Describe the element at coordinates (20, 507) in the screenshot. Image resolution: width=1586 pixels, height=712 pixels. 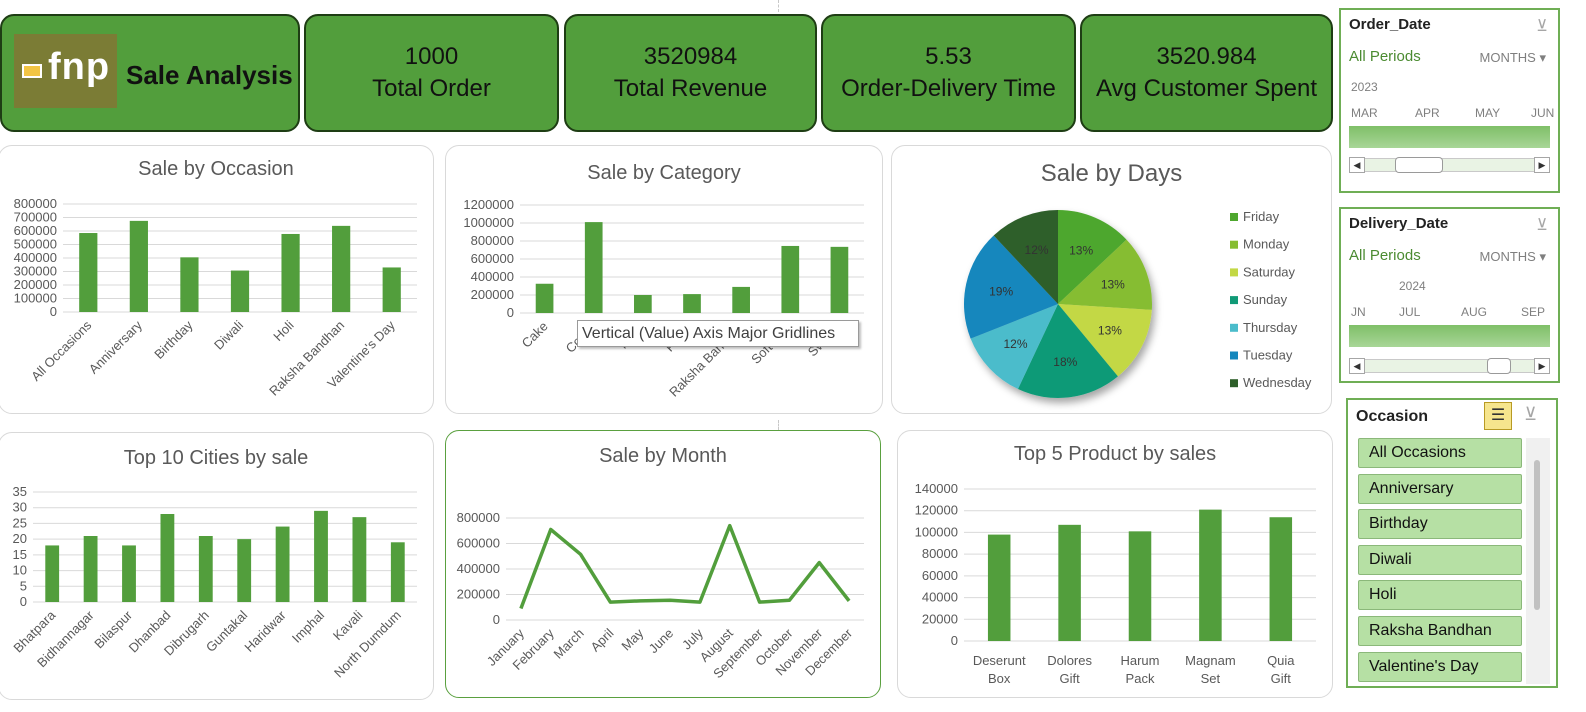
I see `y-tick-label: 30` at that location.